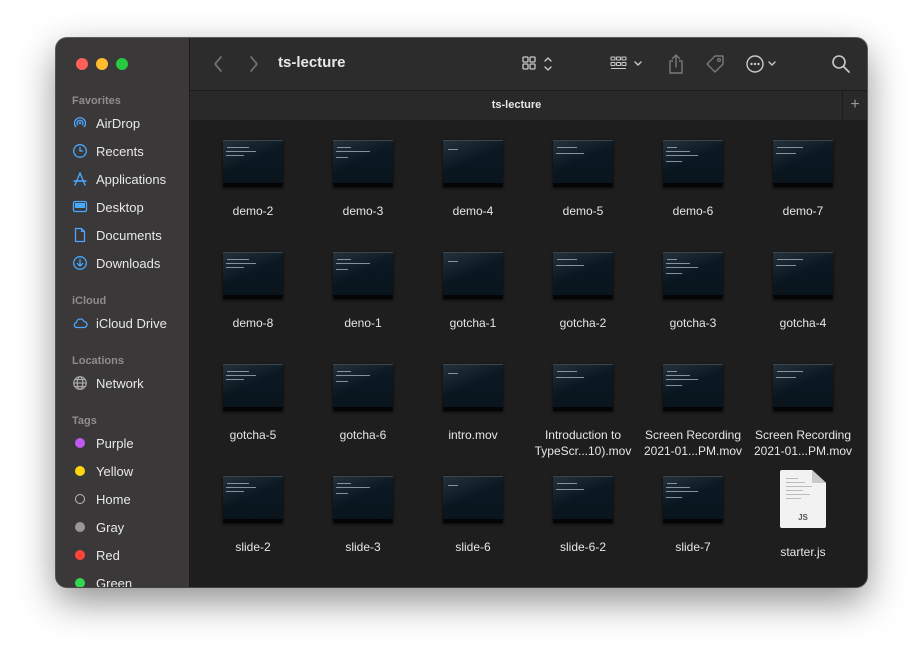 The height and width of the screenshot is (662, 923). Describe the element at coordinates (96, 101) in the screenshot. I see `sidebar-section-favorites: Favorites` at that location.